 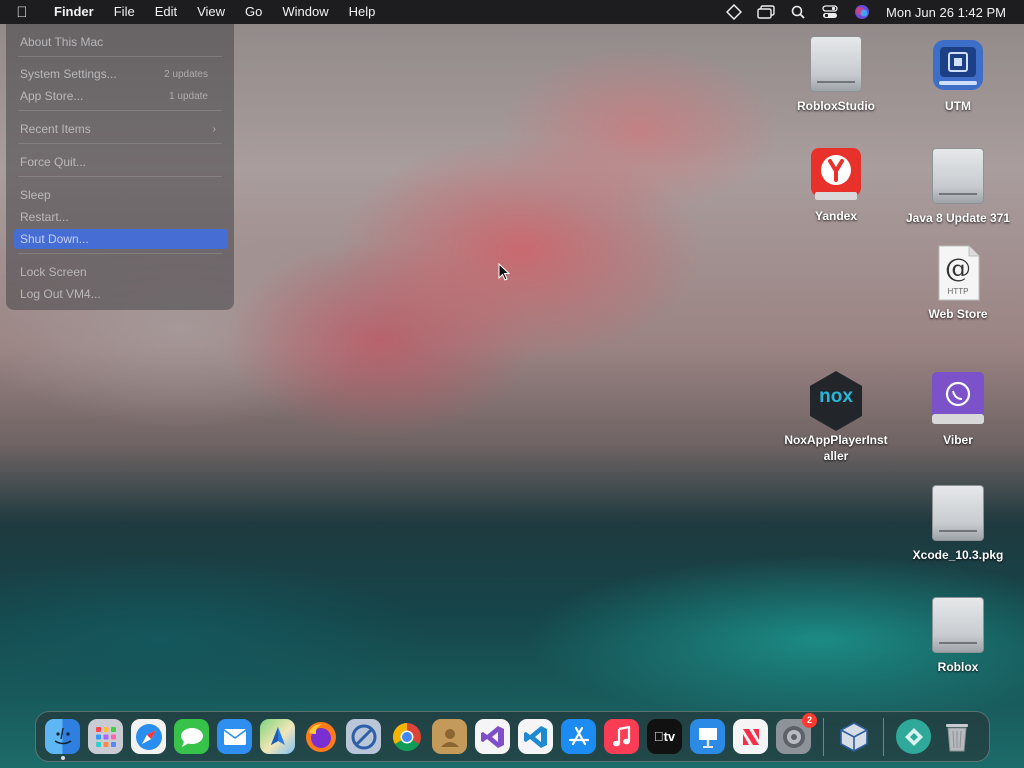 What do you see at coordinates (535, 736) in the screenshot?
I see `vscode-icon` at bounding box center [535, 736].